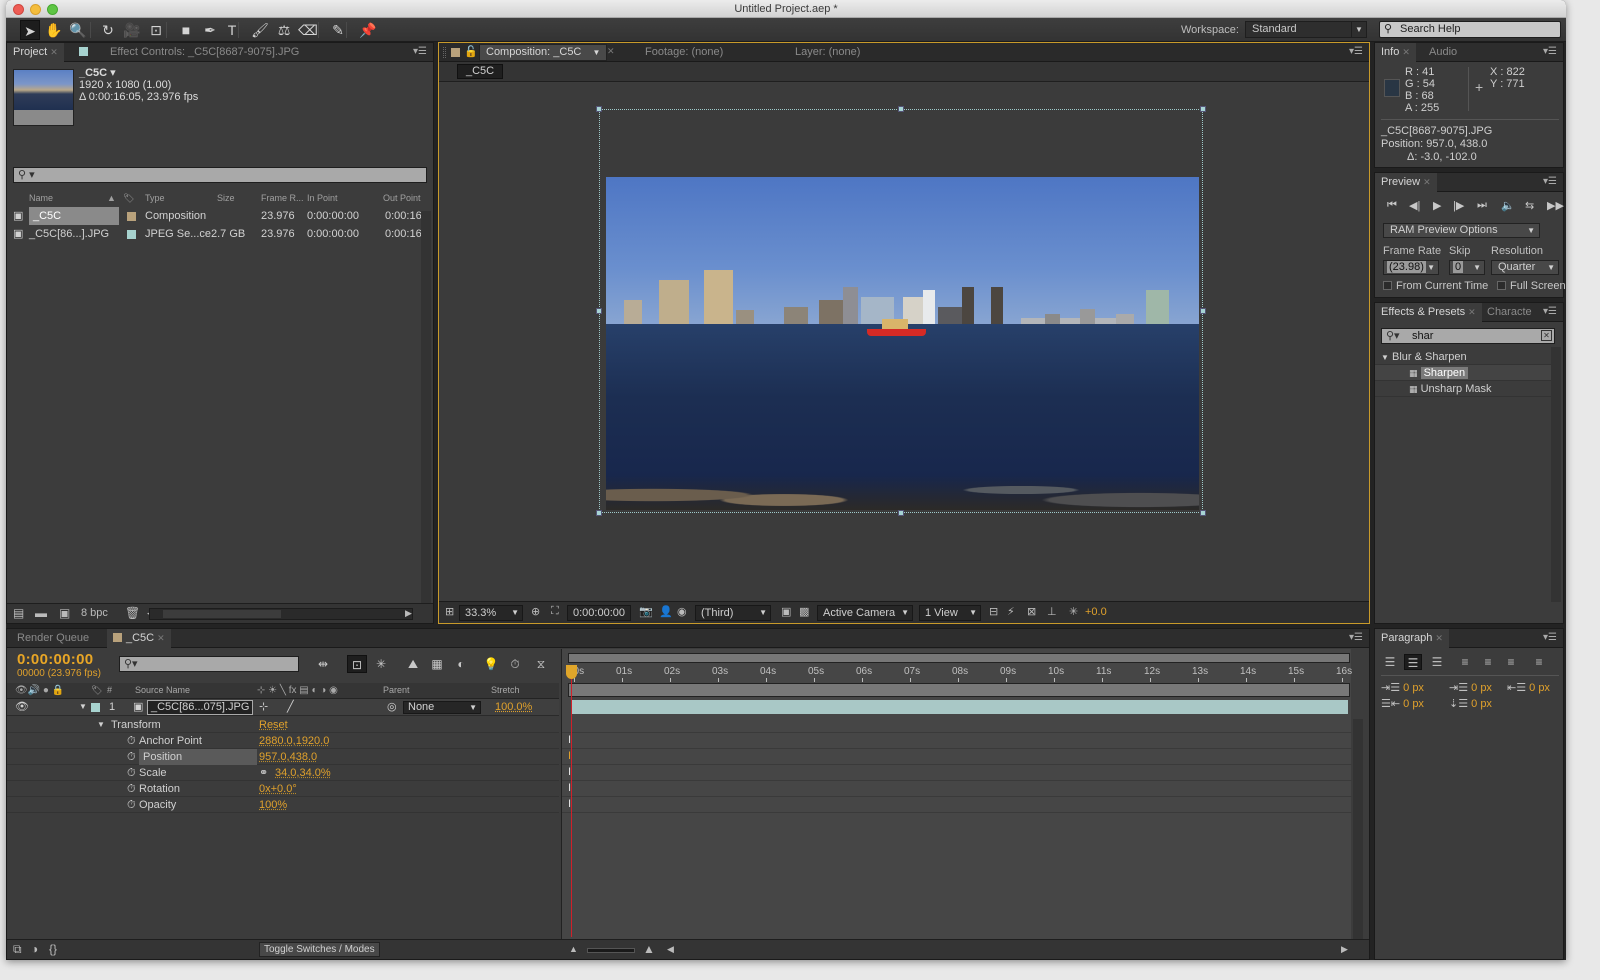 Image resolution: width=1600 pixels, height=980 pixels. What do you see at coordinates (543, 52) in the screenshot?
I see `tab-composition: Composition: _C5C ▼` at bounding box center [543, 52].